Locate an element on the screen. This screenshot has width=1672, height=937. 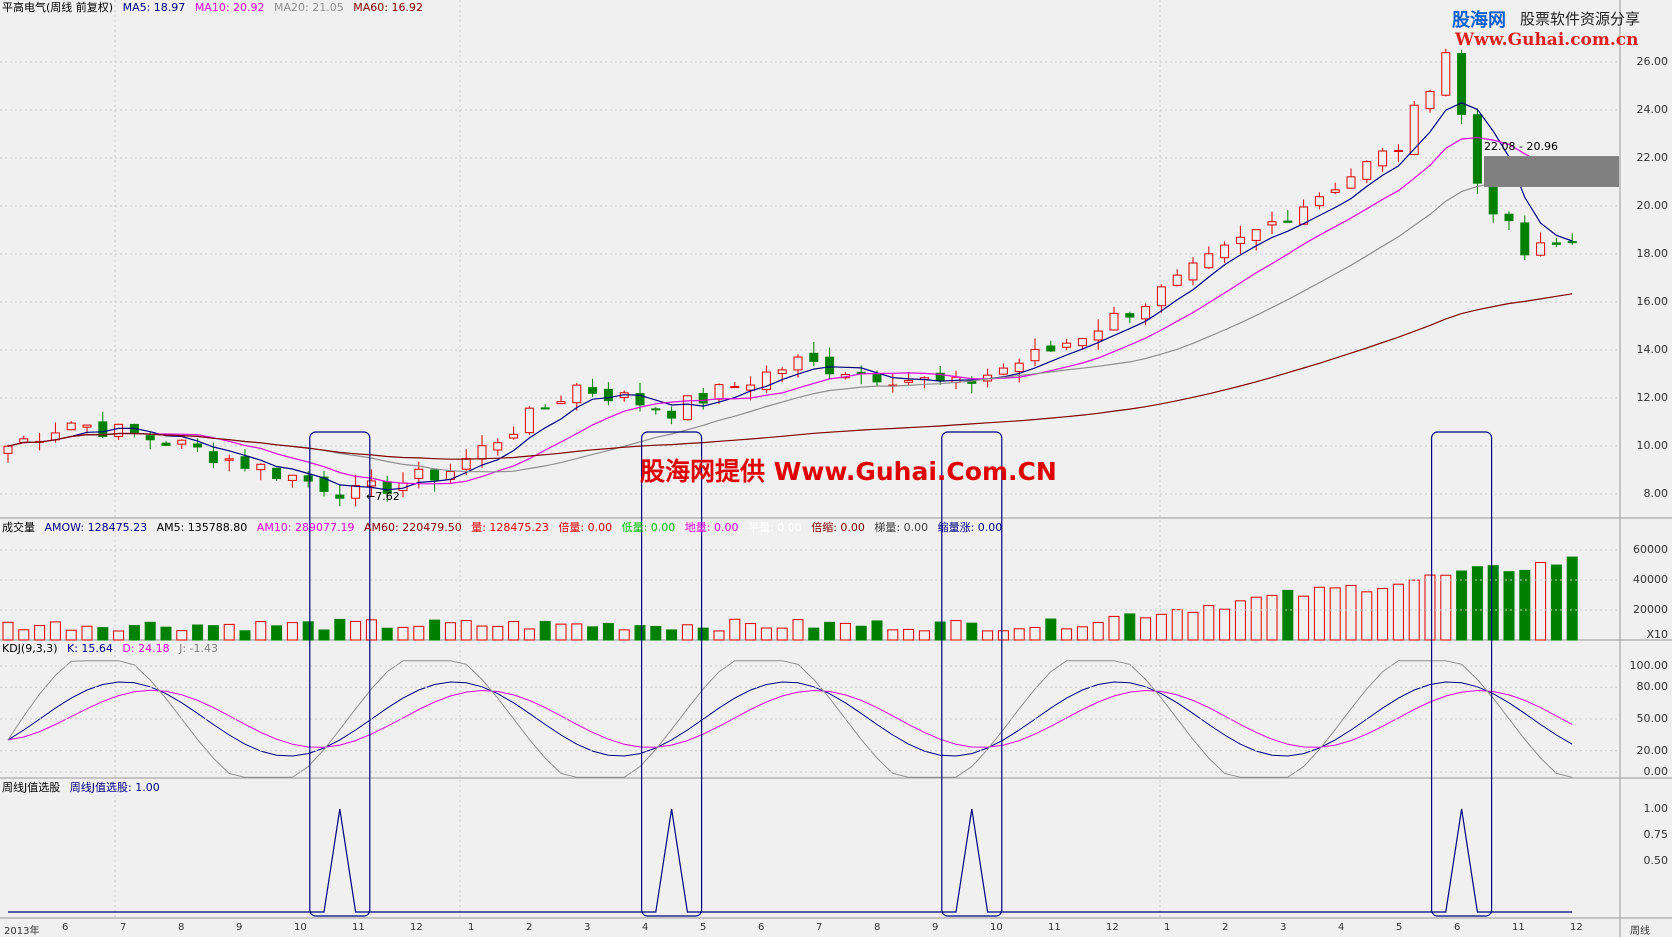
vol-title: 成交量 is located at coordinates (18, 527).